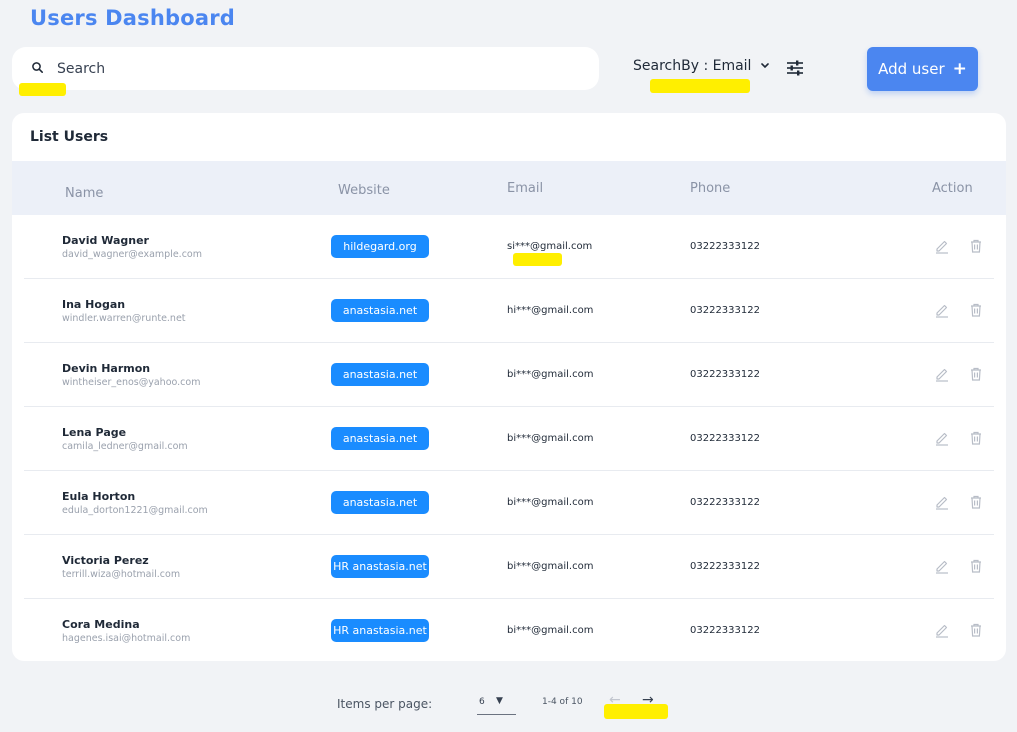 The image size is (1017, 732). I want to click on filter-settings-icon, so click(795, 68).